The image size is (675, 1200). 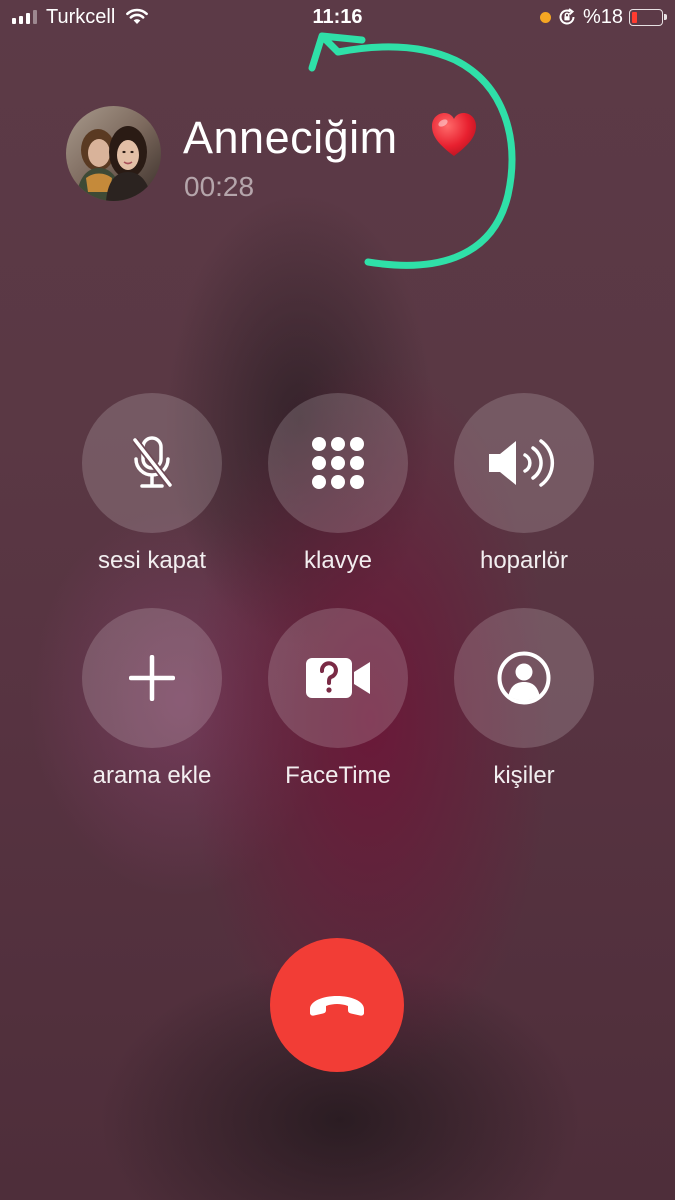 I want to click on keypad-icon, so click(x=338, y=463).